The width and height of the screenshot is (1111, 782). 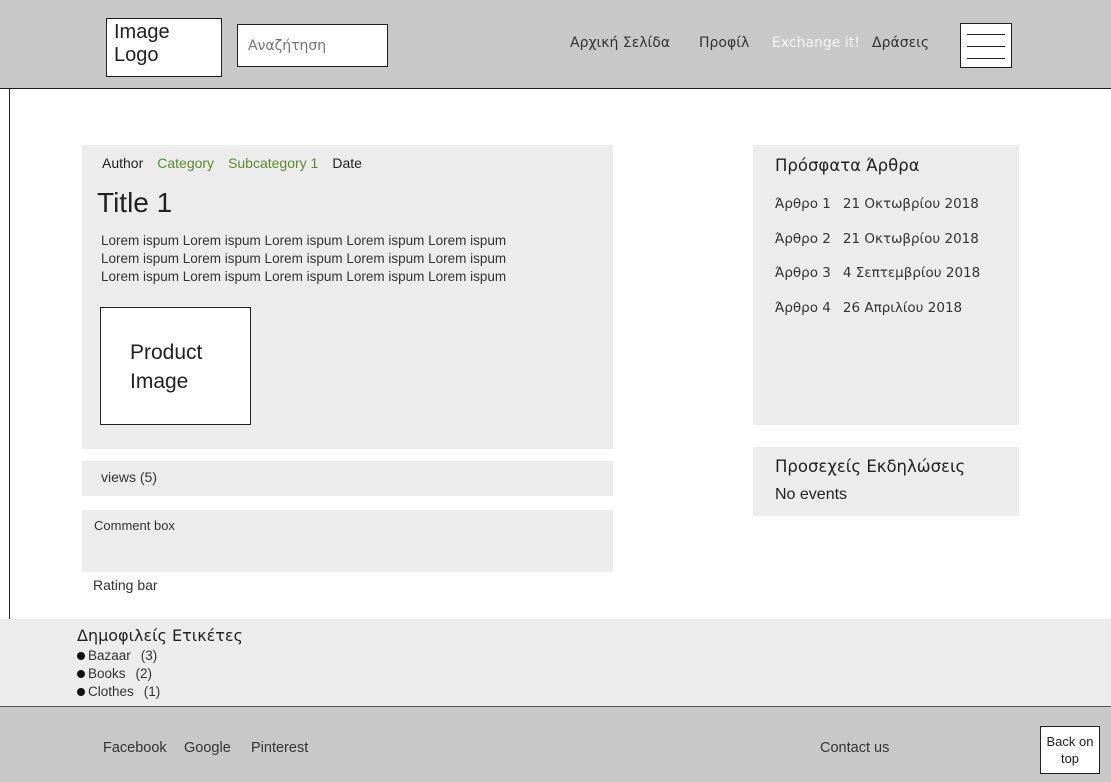 I want to click on recent-articles-panel, so click(x=886, y=285).